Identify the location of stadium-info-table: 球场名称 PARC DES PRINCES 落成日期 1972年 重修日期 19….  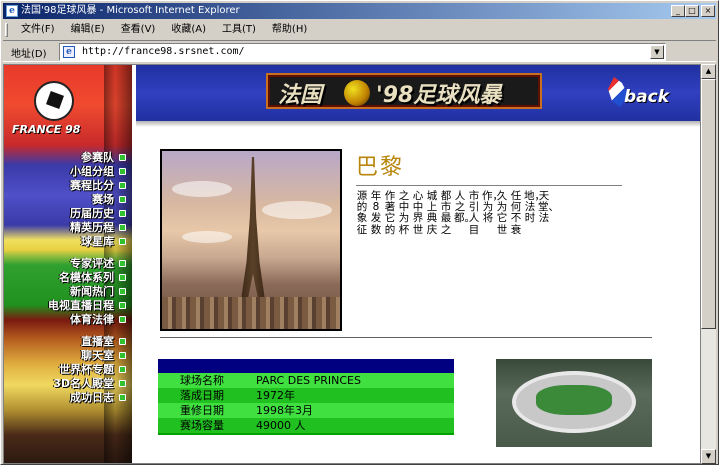
(306, 397).